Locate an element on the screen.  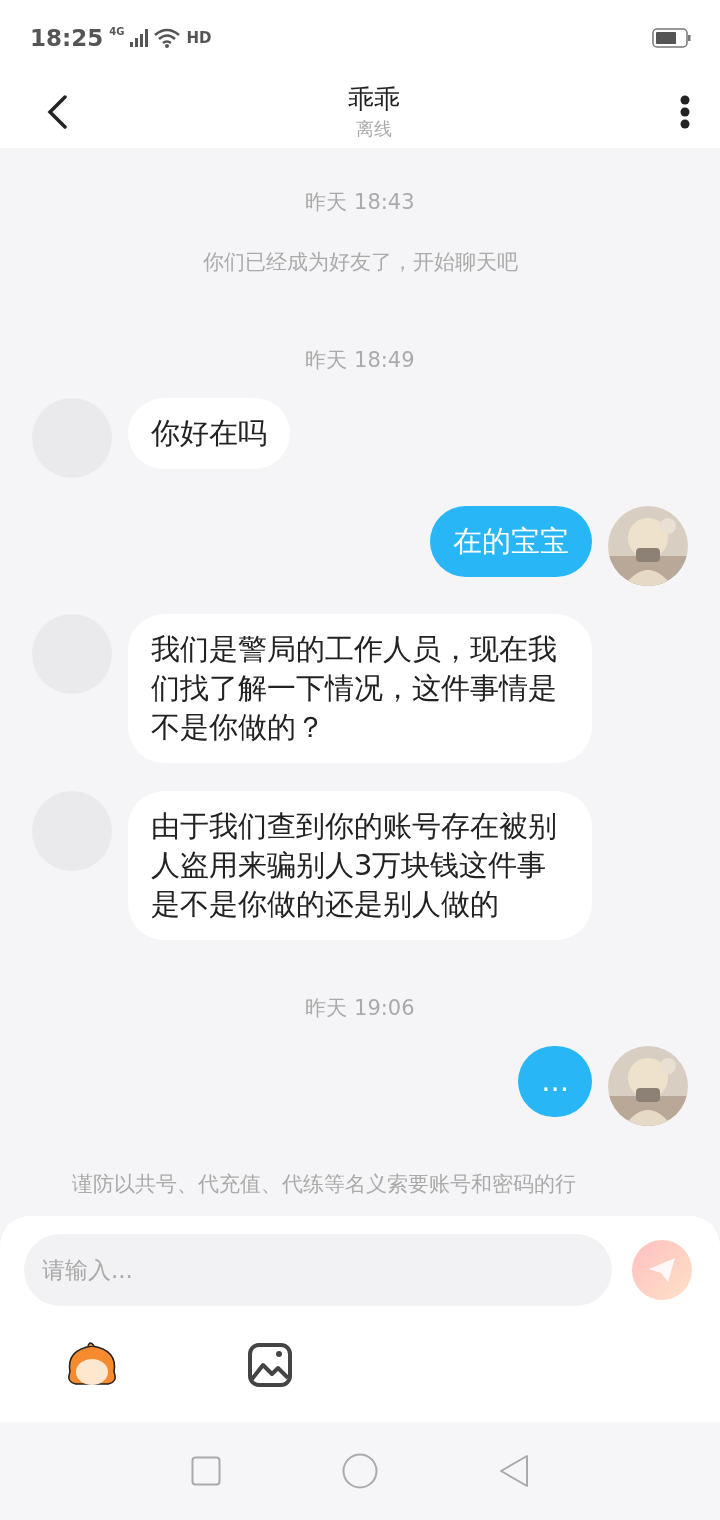
back-icon is located at coordinates (57, 111).